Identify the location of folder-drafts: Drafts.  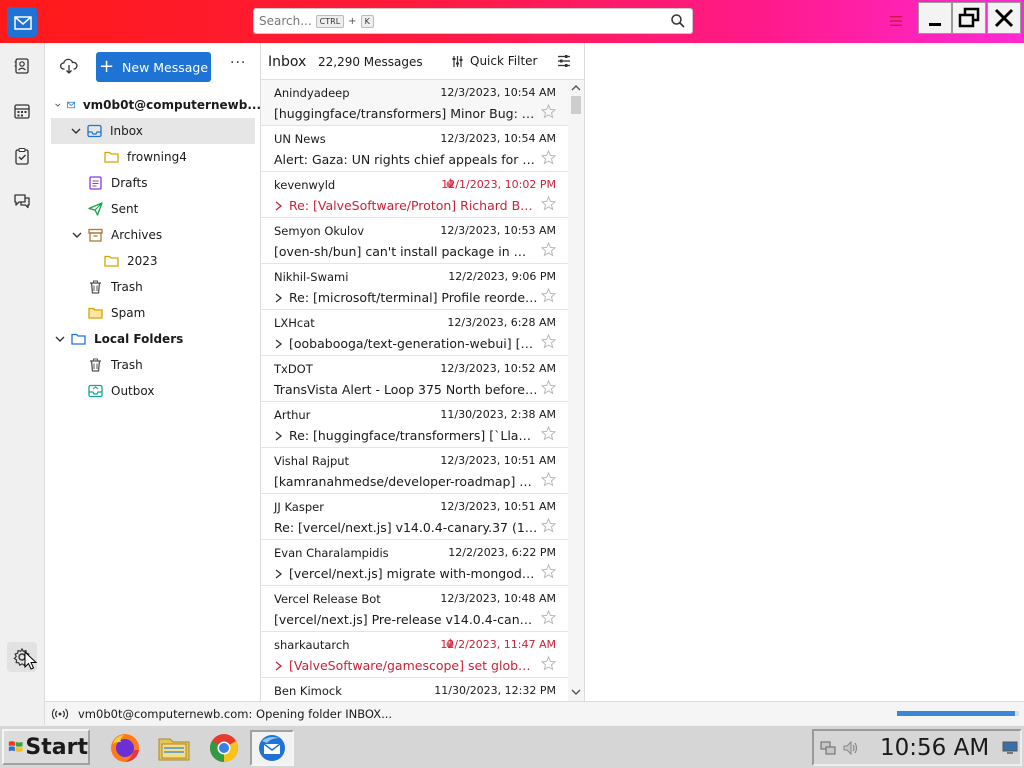
(118, 183).